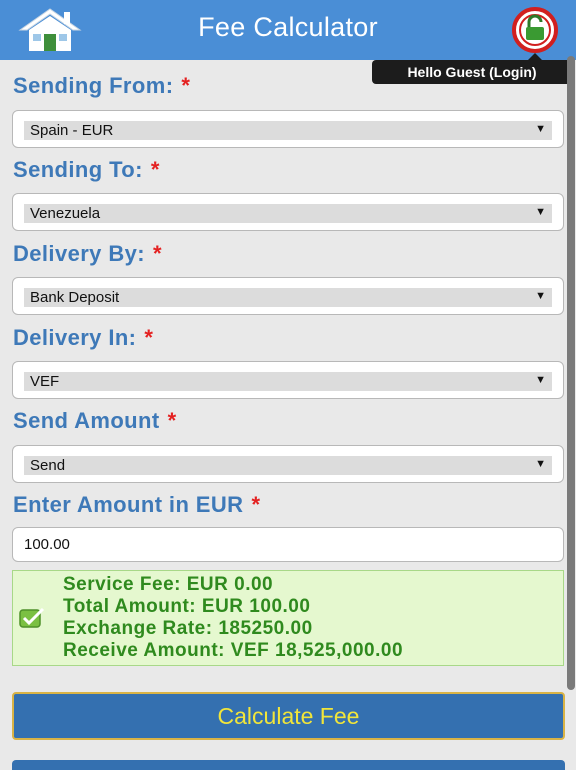  I want to click on amount-label: Enter Amount in EUR *, so click(136, 505).